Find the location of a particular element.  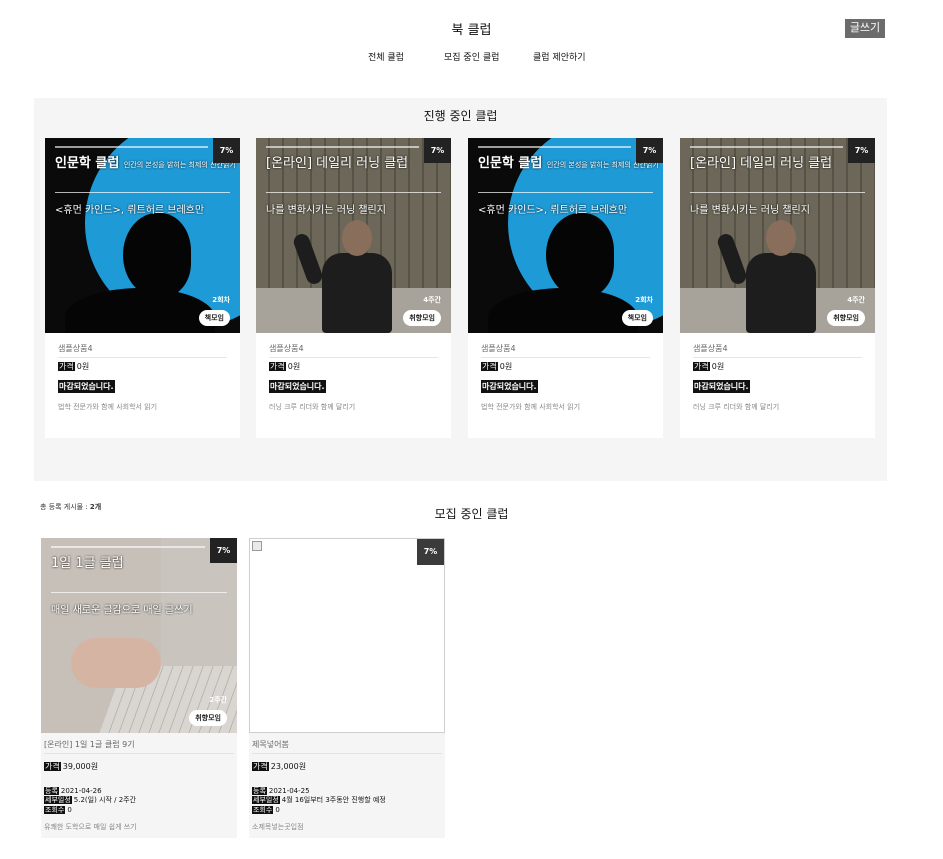

thumb-subtitle: 매일 새로운 글감으로 매일 글쓰기 is located at coordinates (122, 610).